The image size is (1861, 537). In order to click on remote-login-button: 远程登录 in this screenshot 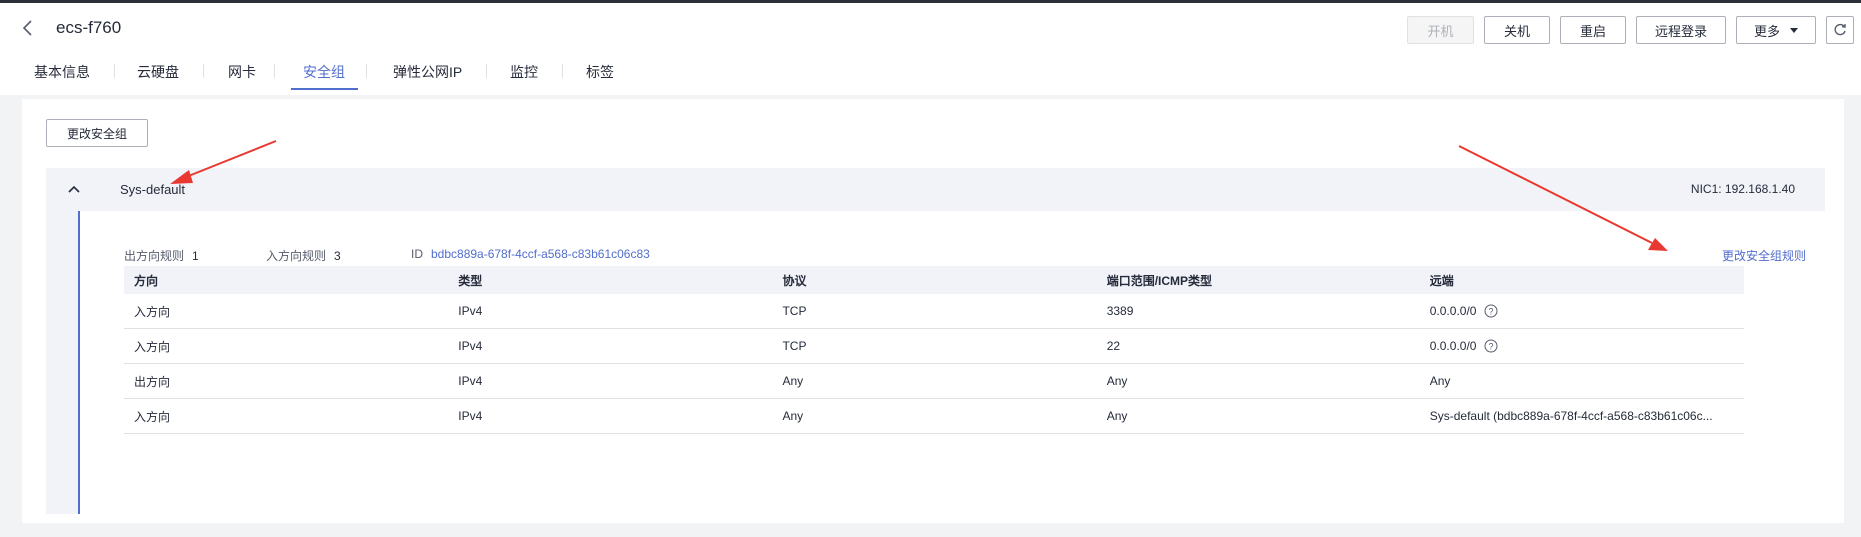, I will do `click(1681, 30)`.